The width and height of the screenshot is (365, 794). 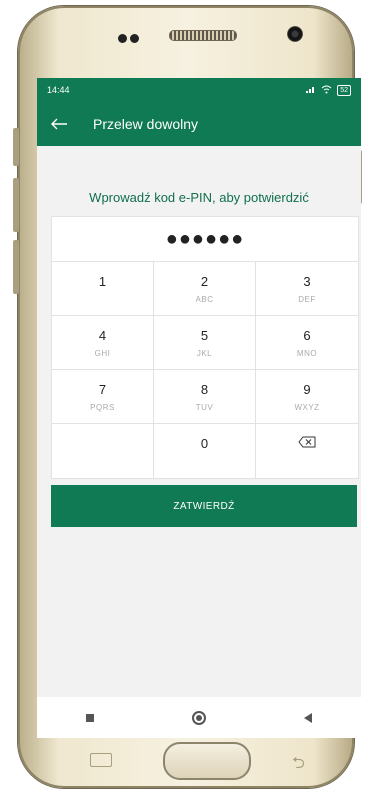 I want to click on android-nav-bar, so click(x=199, y=717).